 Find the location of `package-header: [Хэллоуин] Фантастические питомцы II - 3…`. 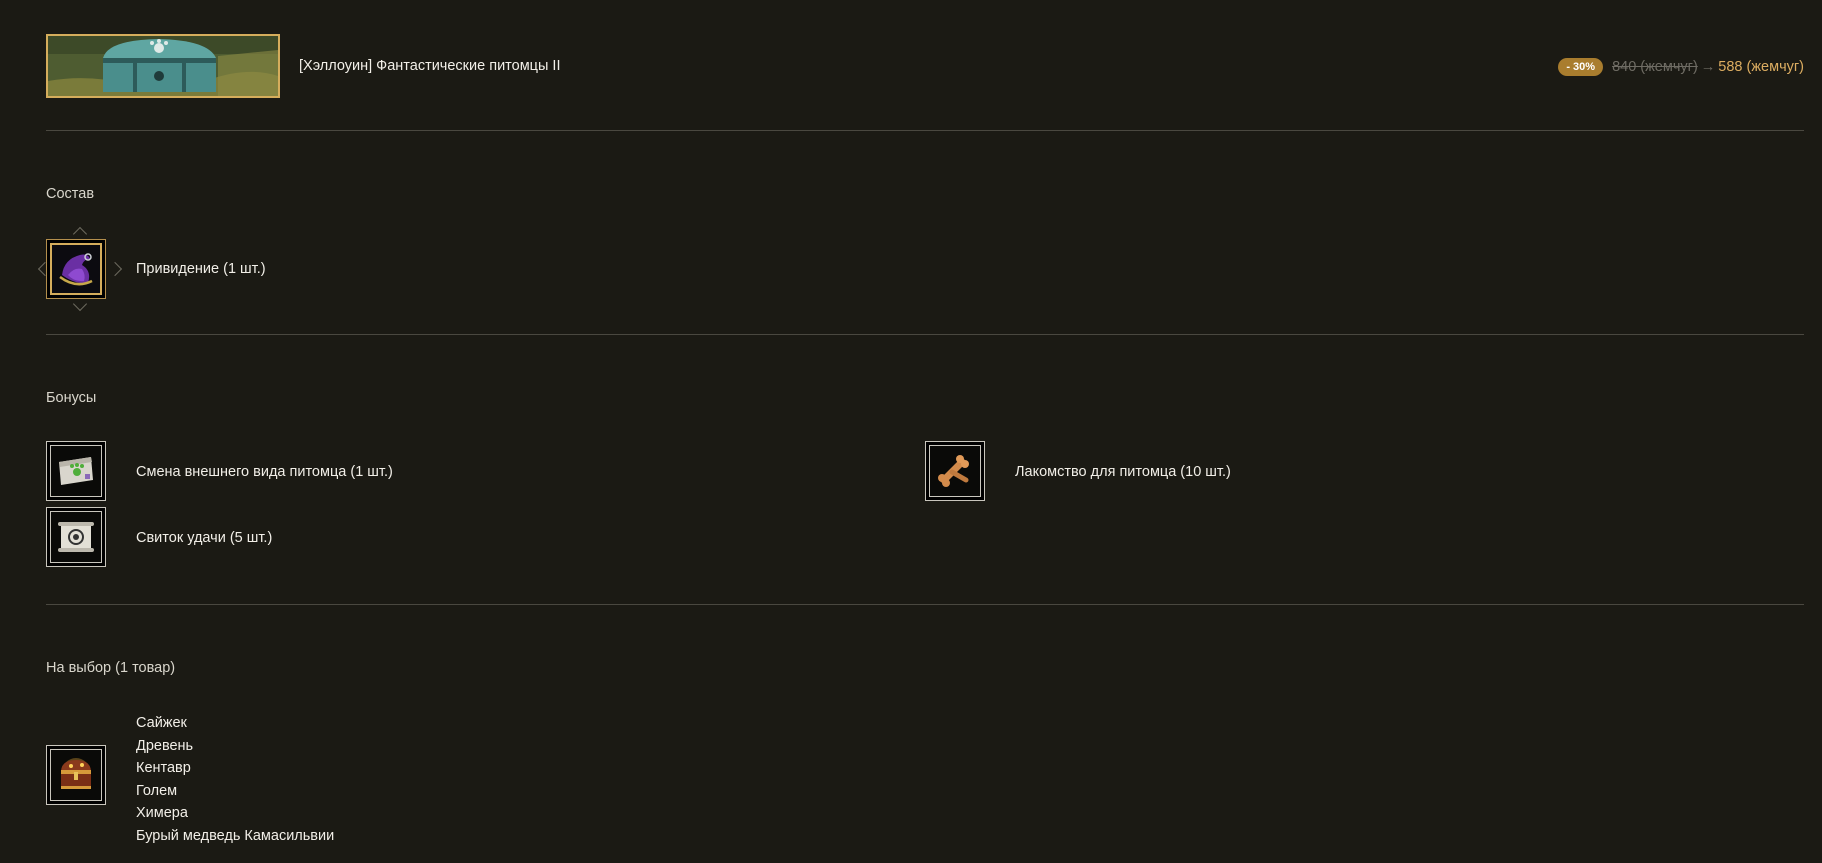

package-header: [Хэллоуин] Фантастические питомцы II - 3… is located at coordinates (925, 66).